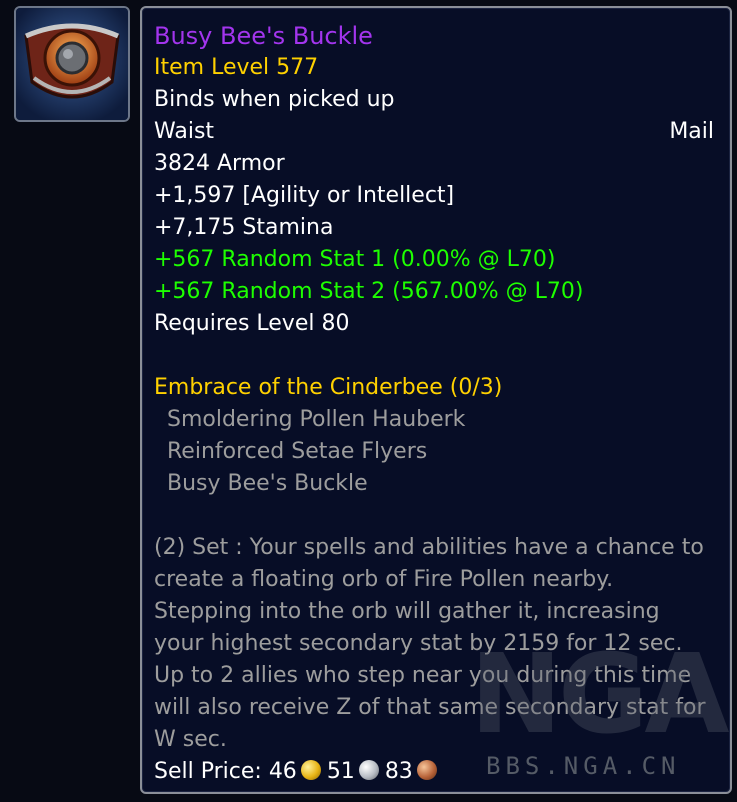 Image resolution: width=737 pixels, height=802 pixels. What do you see at coordinates (426, 770) in the screenshot?
I see `copper-coin-icon` at bounding box center [426, 770].